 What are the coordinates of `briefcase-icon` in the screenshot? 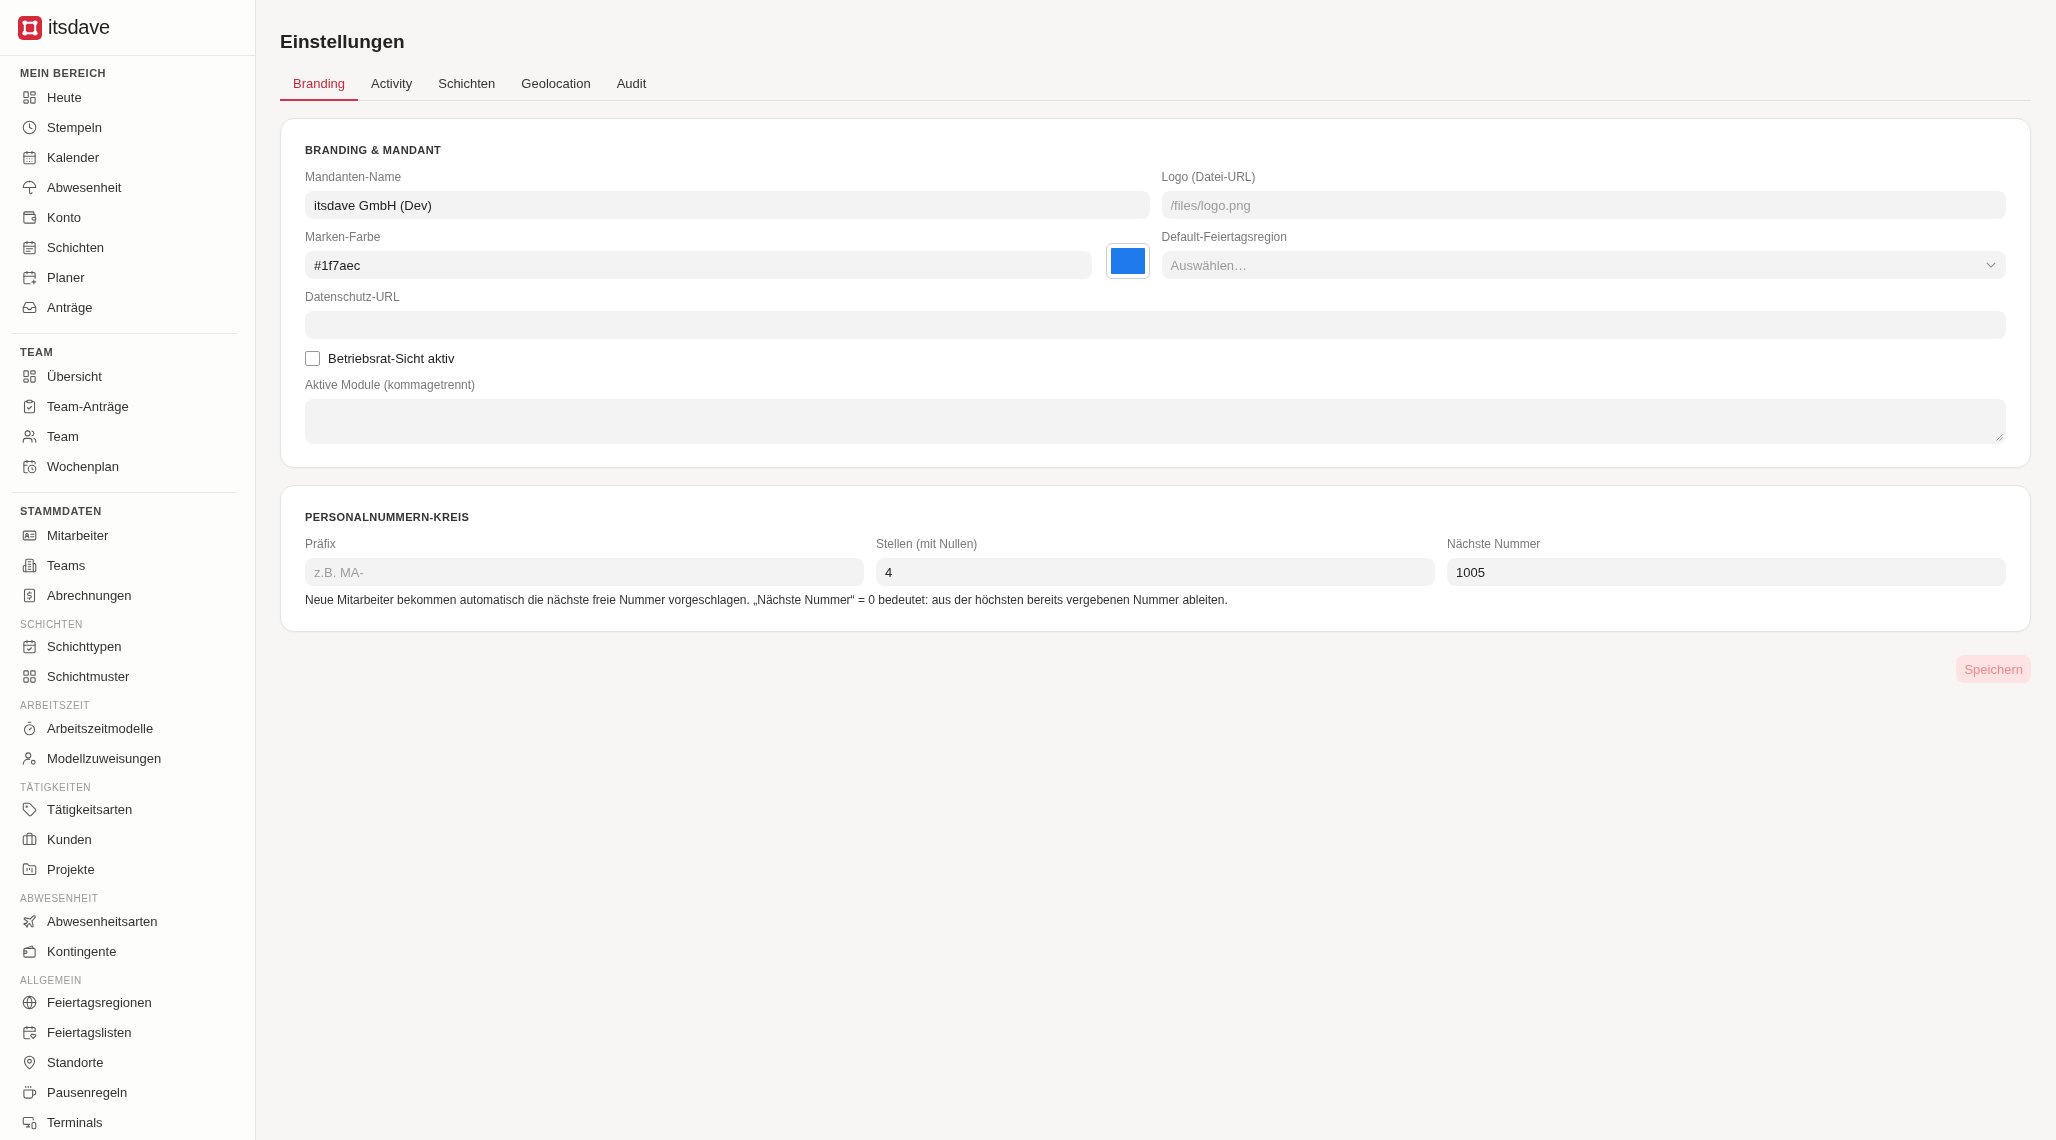 It's located at (29, 839).